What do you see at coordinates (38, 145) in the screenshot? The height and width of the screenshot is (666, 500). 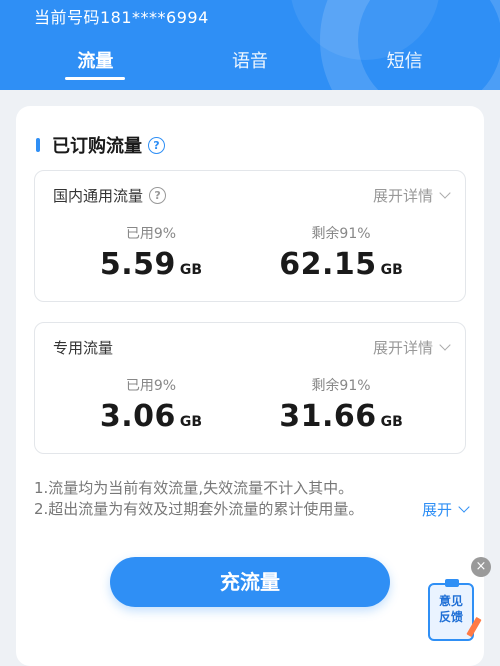 I see `section-accent-bar` at bounding box center [38, 145].